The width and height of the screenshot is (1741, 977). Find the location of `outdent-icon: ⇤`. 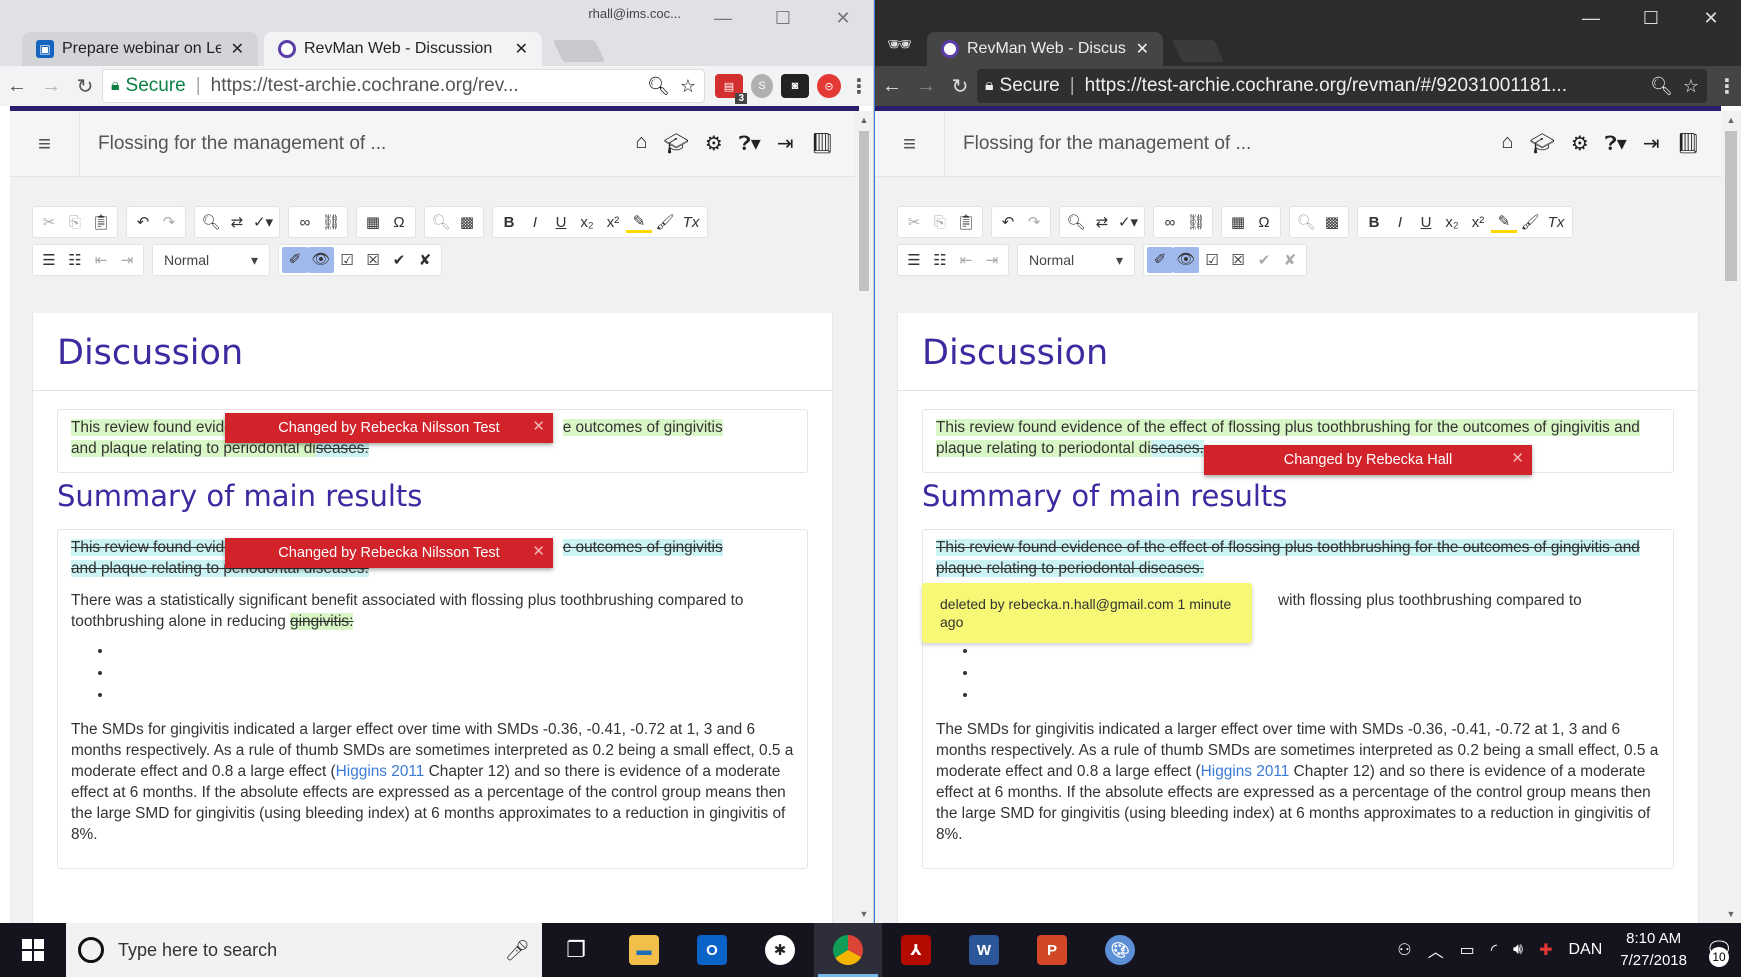

outdent-icon: ⇤ is located at coordinates (966, 260).